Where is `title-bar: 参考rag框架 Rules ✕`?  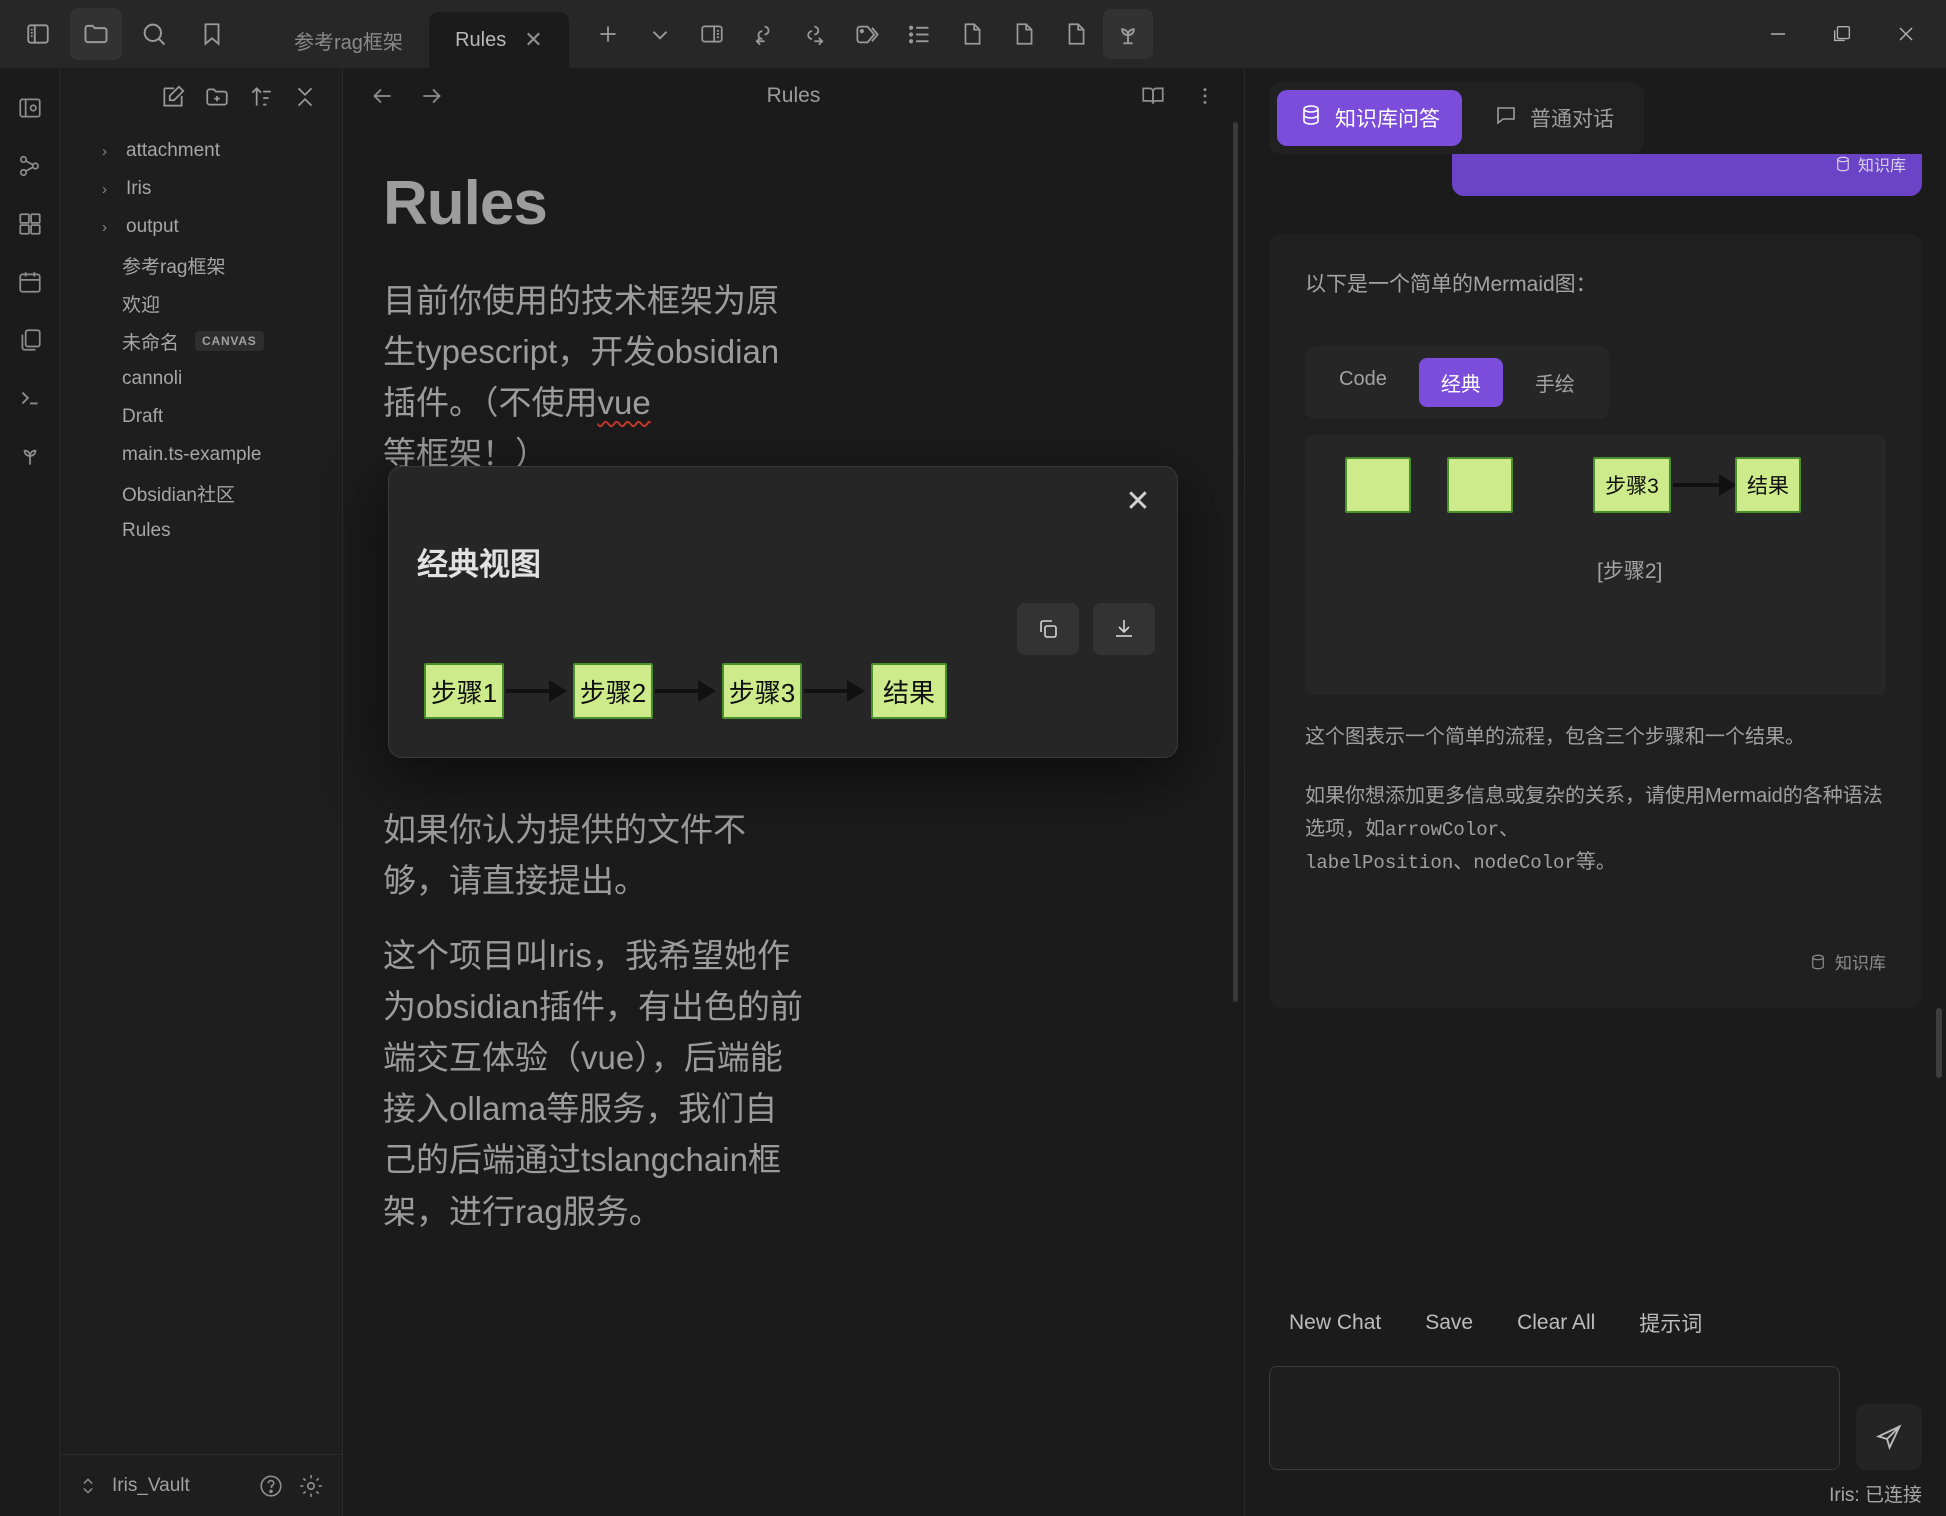 title-bar: 参考rag框架 Rules ✕ is located at coordinates (973, 34).